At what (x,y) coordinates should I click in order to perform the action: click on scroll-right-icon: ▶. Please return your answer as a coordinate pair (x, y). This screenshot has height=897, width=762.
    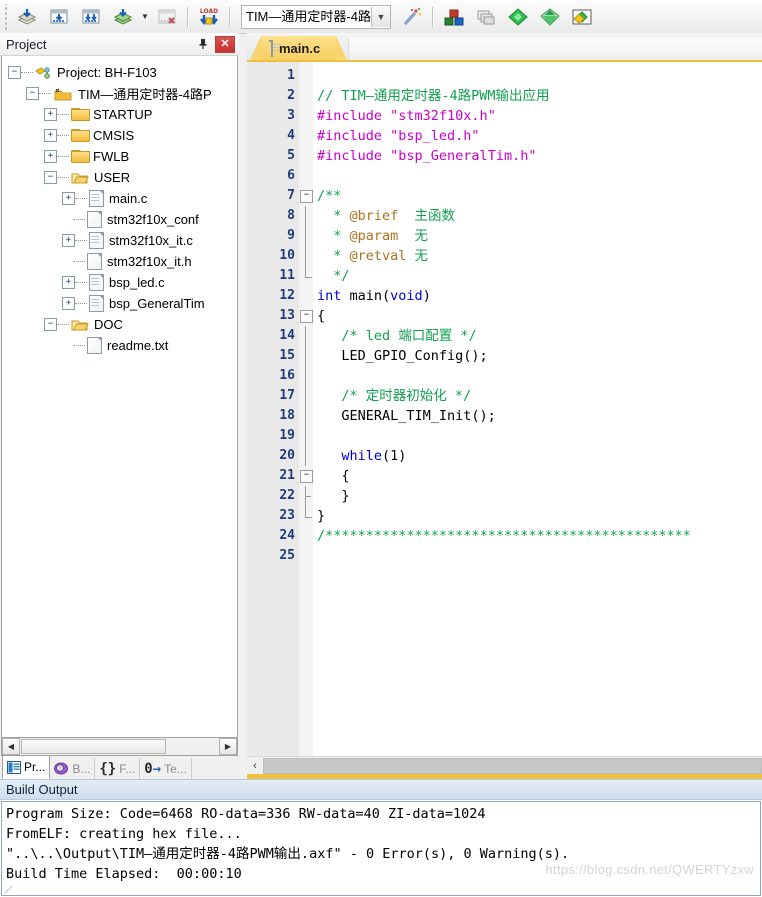
    Looking at the image, I should click on (228, 746).